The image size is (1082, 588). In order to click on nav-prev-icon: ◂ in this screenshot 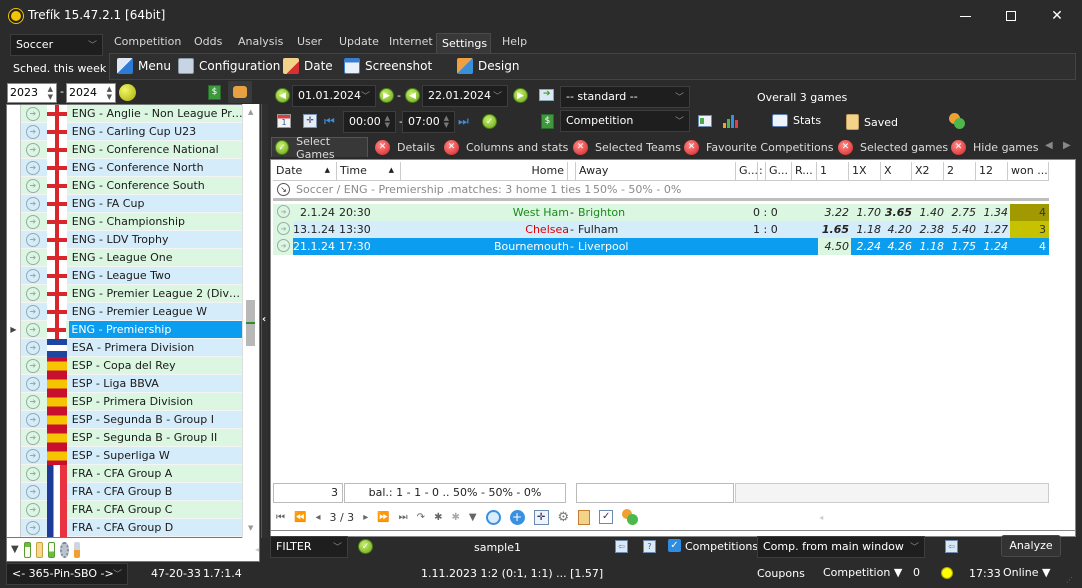, I will do `click(317, 517)`.